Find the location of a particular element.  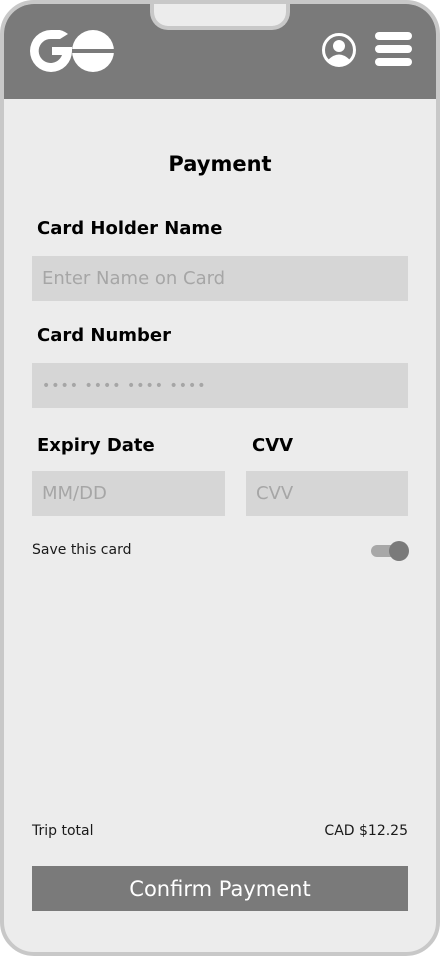

expiry-date-input: MM/DD is located at coordinates (128, 493).